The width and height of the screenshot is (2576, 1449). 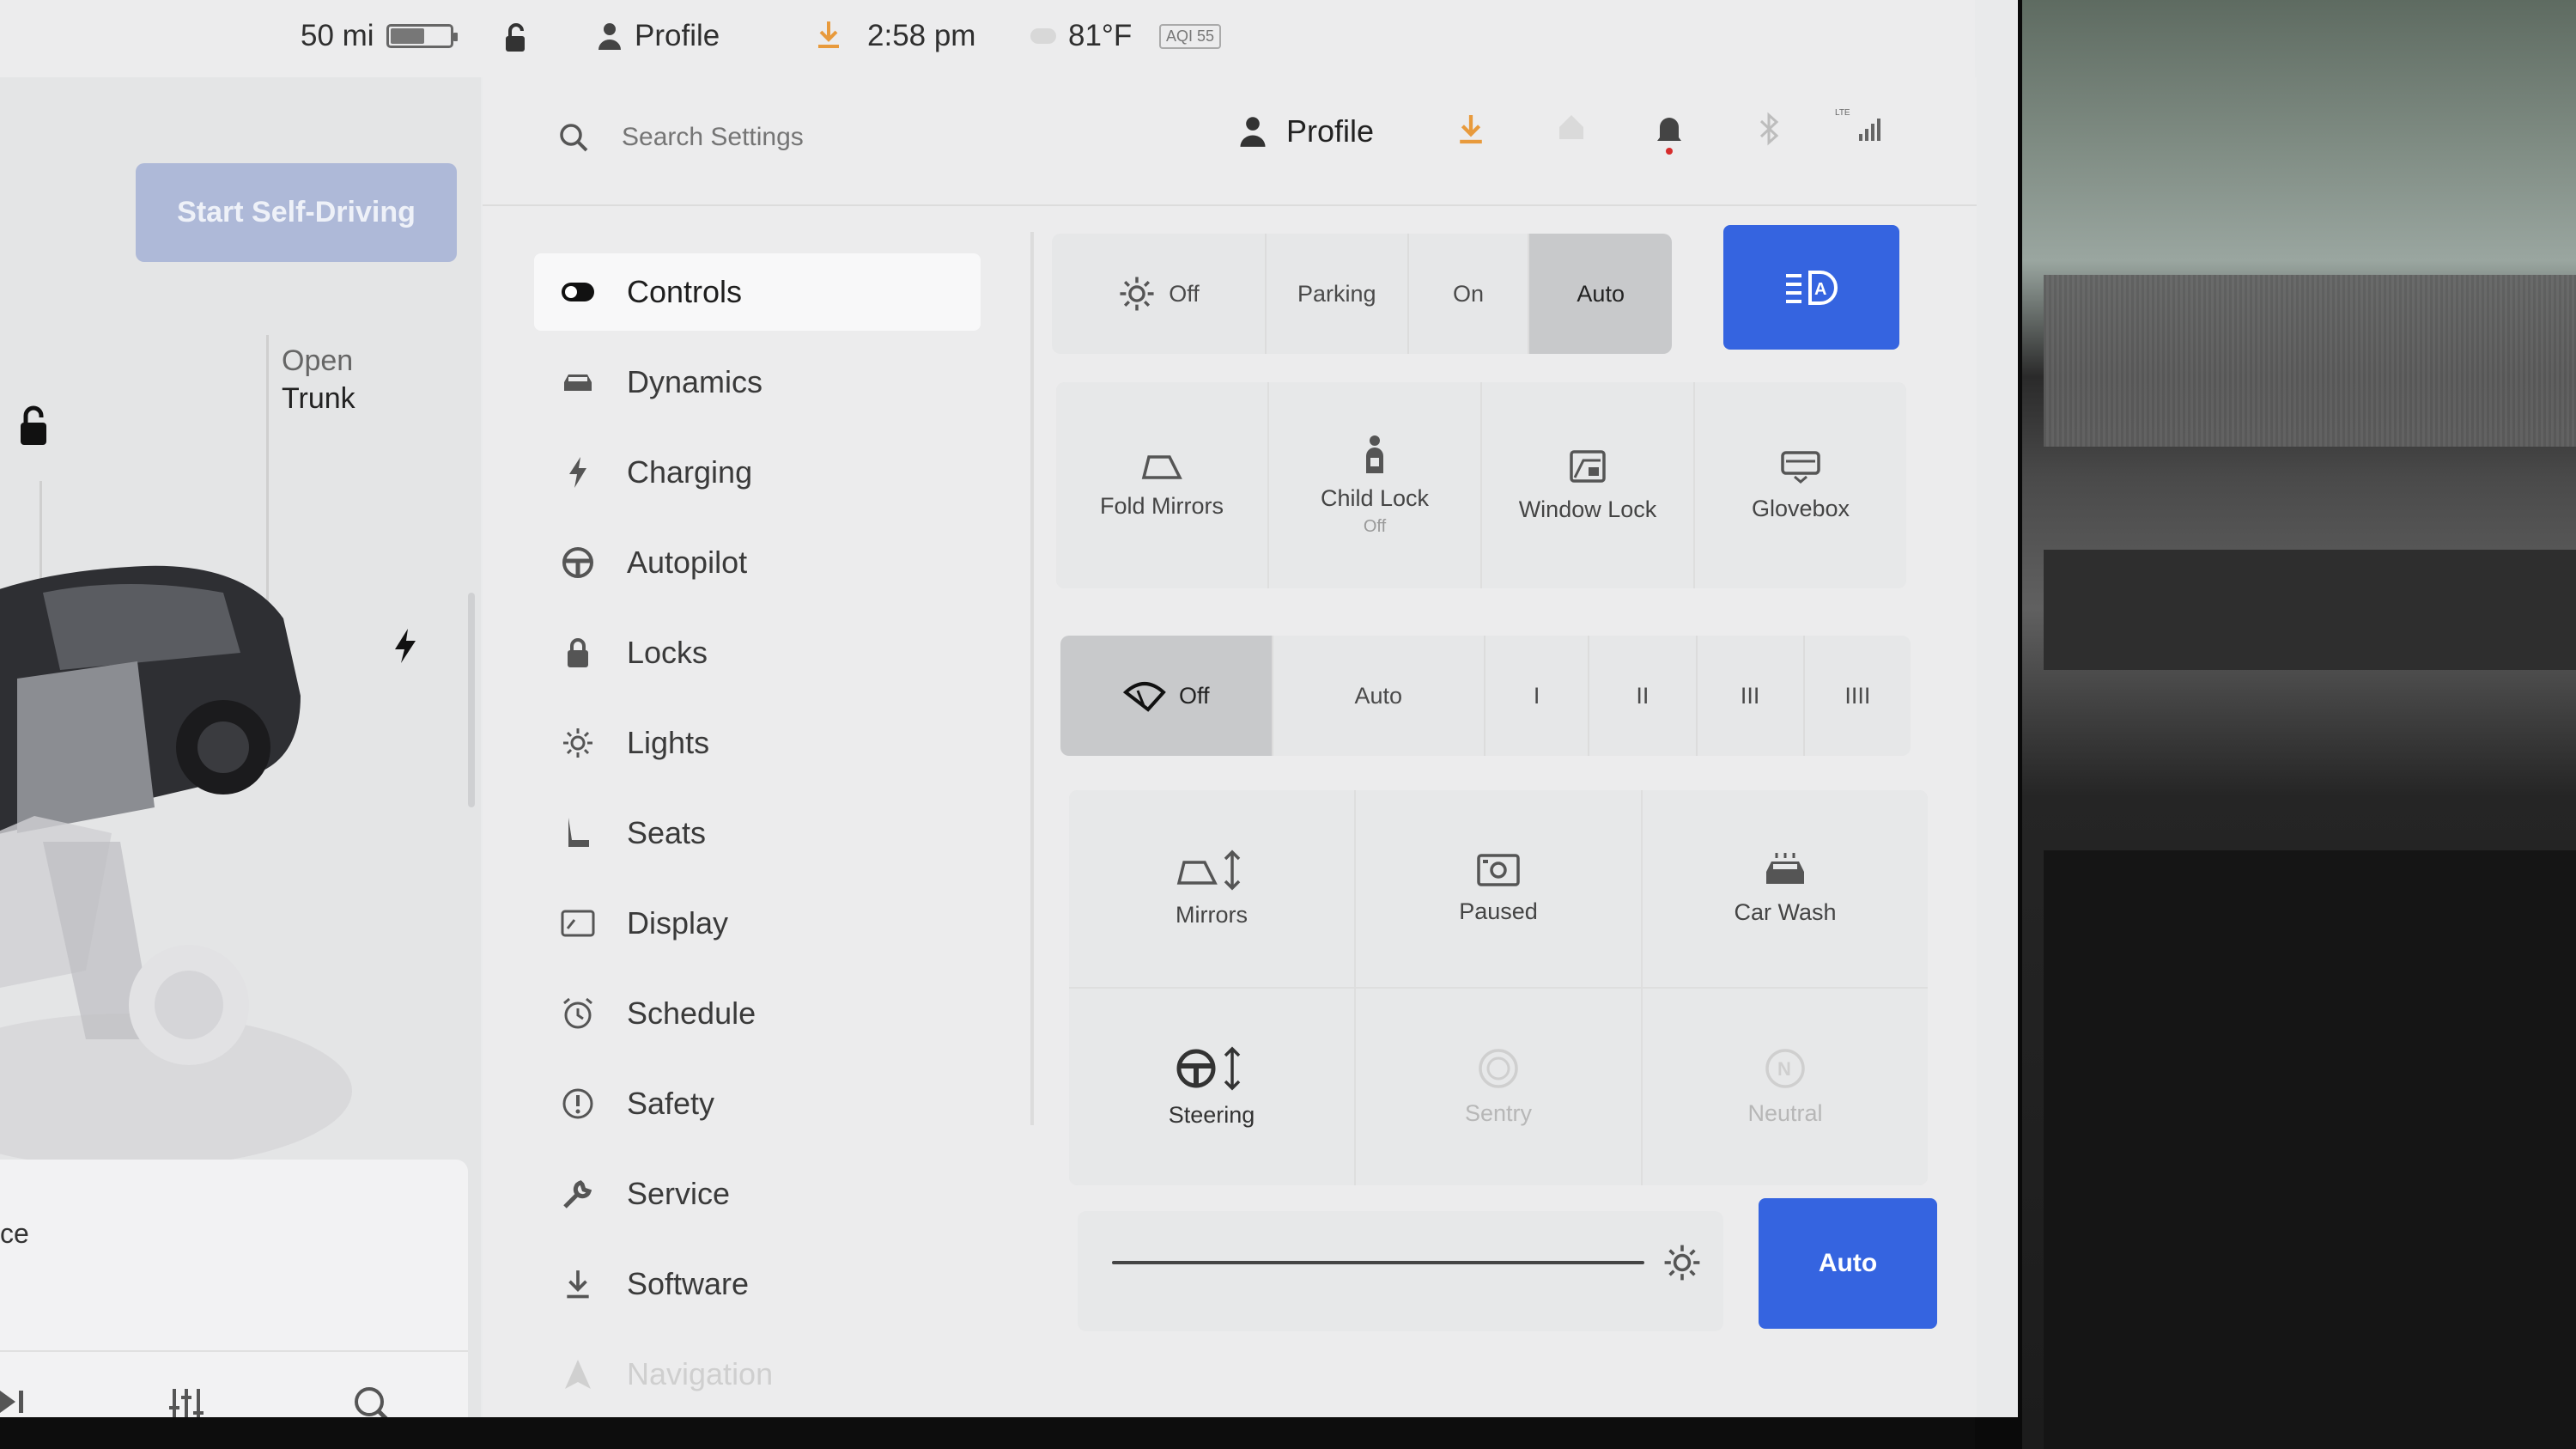 I want to click on steering-adjust-icon, so click(x=1208, y=1068).